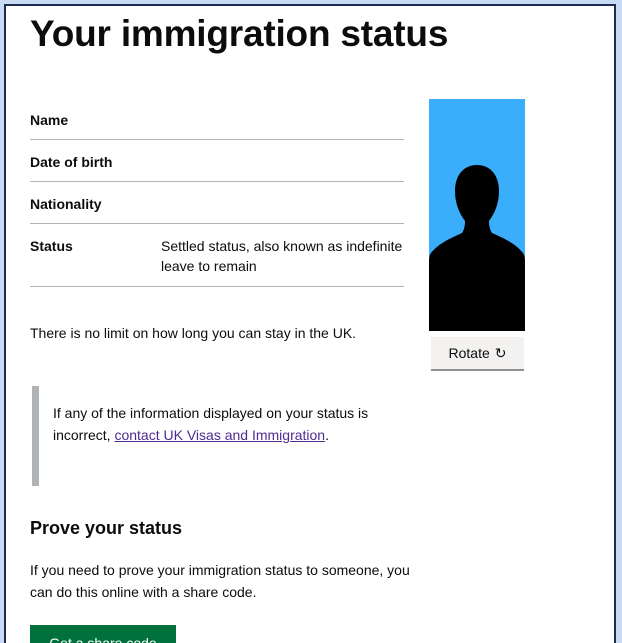 The image size is (622, 643). What do you see at coordinates (327, 435) in the screenshot?
I see `inset-text-after: .` at bounding box center [327, 435].